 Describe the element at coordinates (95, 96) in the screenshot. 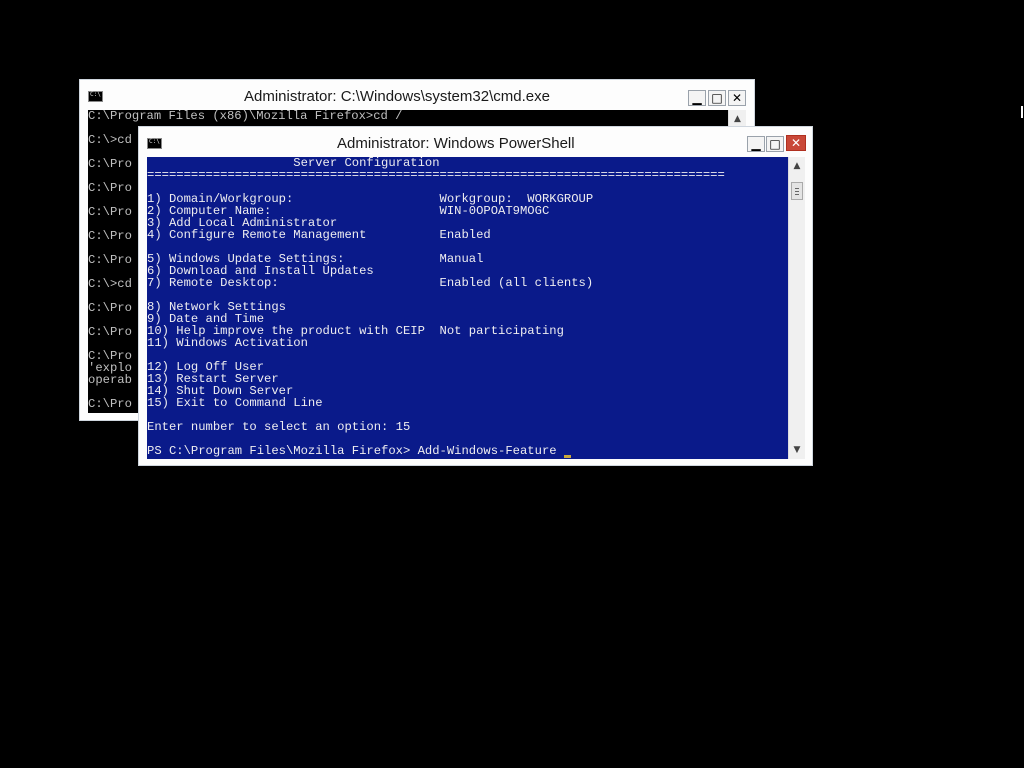

I see `cmd-app-icon` at that location.